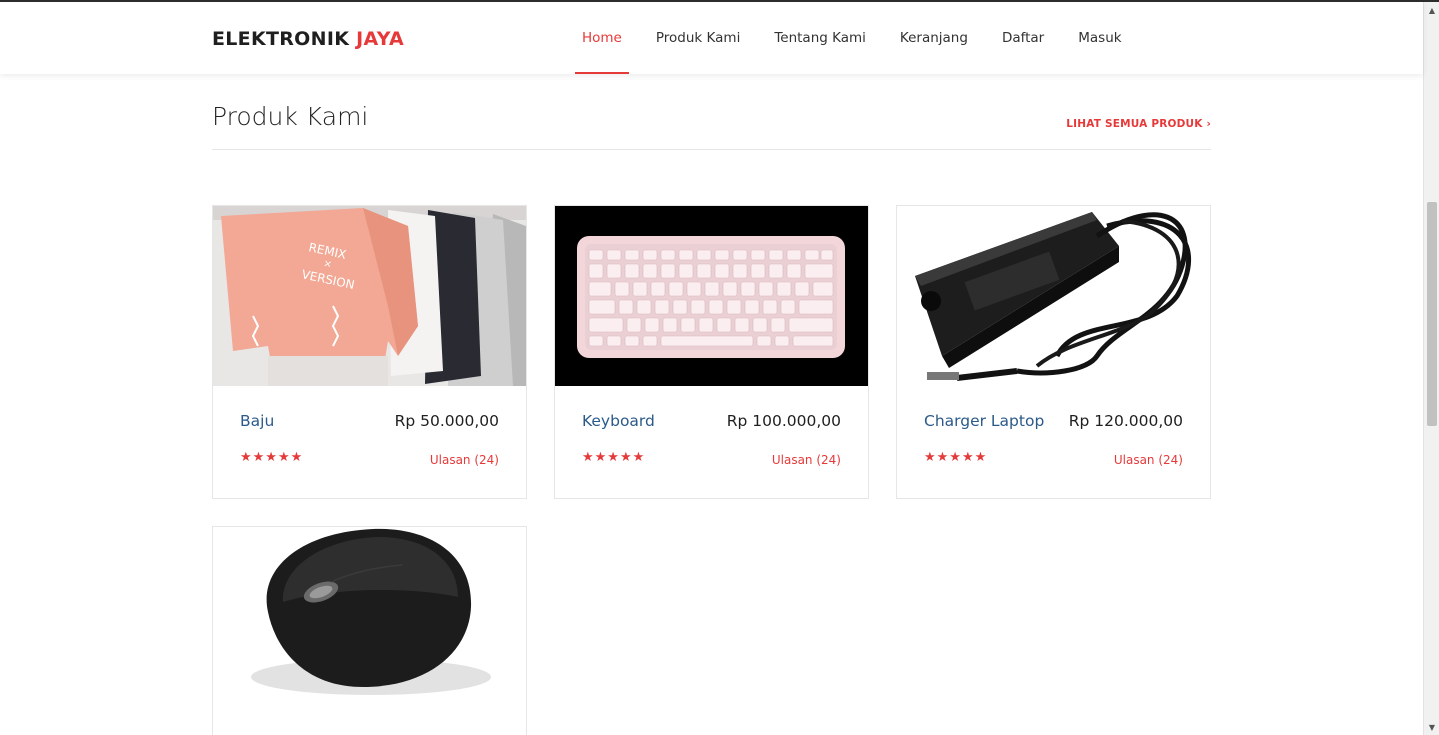 The image size is (1439, 735). What do you see at coordinates (1134, 124) in the screenshot?
I see `see-all-label: LIHAT SEMUA PRODUK` at bounding box center [1134, 124].